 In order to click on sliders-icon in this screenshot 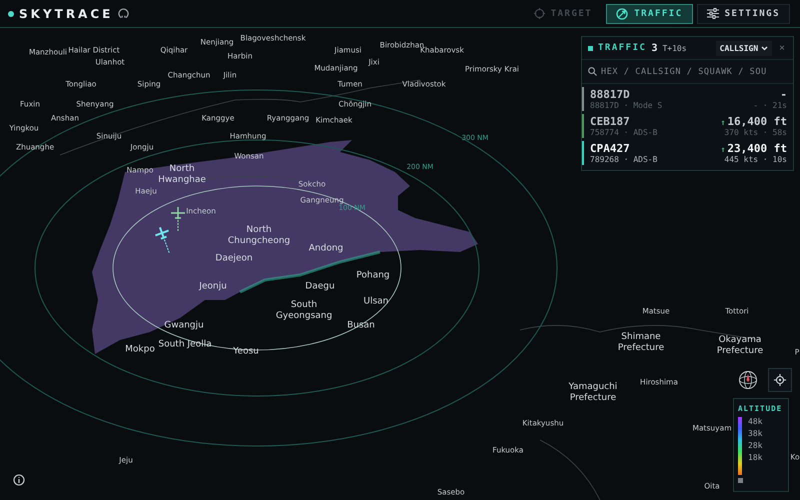, I will do `click(712, 13)`.